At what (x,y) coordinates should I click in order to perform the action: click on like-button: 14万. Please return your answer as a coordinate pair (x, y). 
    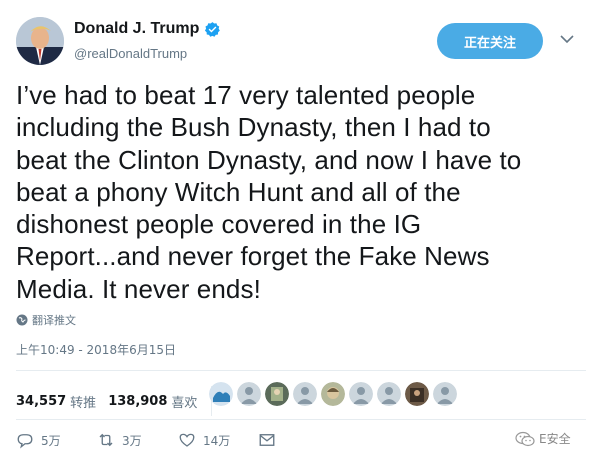
    Looking at the image, I should click on (204, 440).